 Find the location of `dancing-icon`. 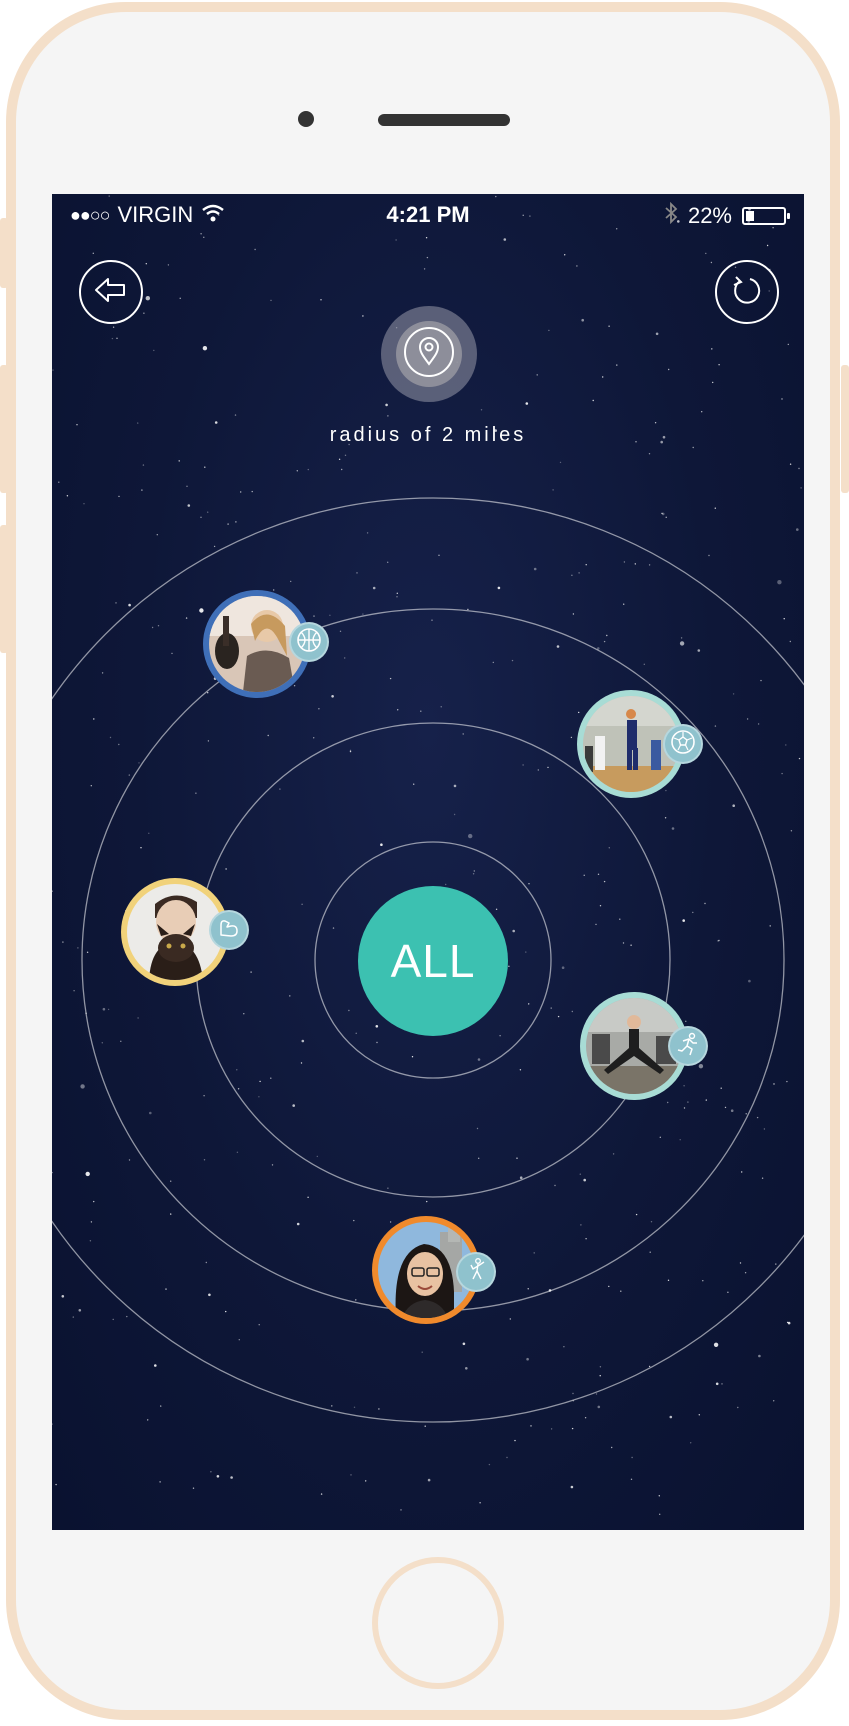

dancing-icon is located at coordinates (476, 1272).